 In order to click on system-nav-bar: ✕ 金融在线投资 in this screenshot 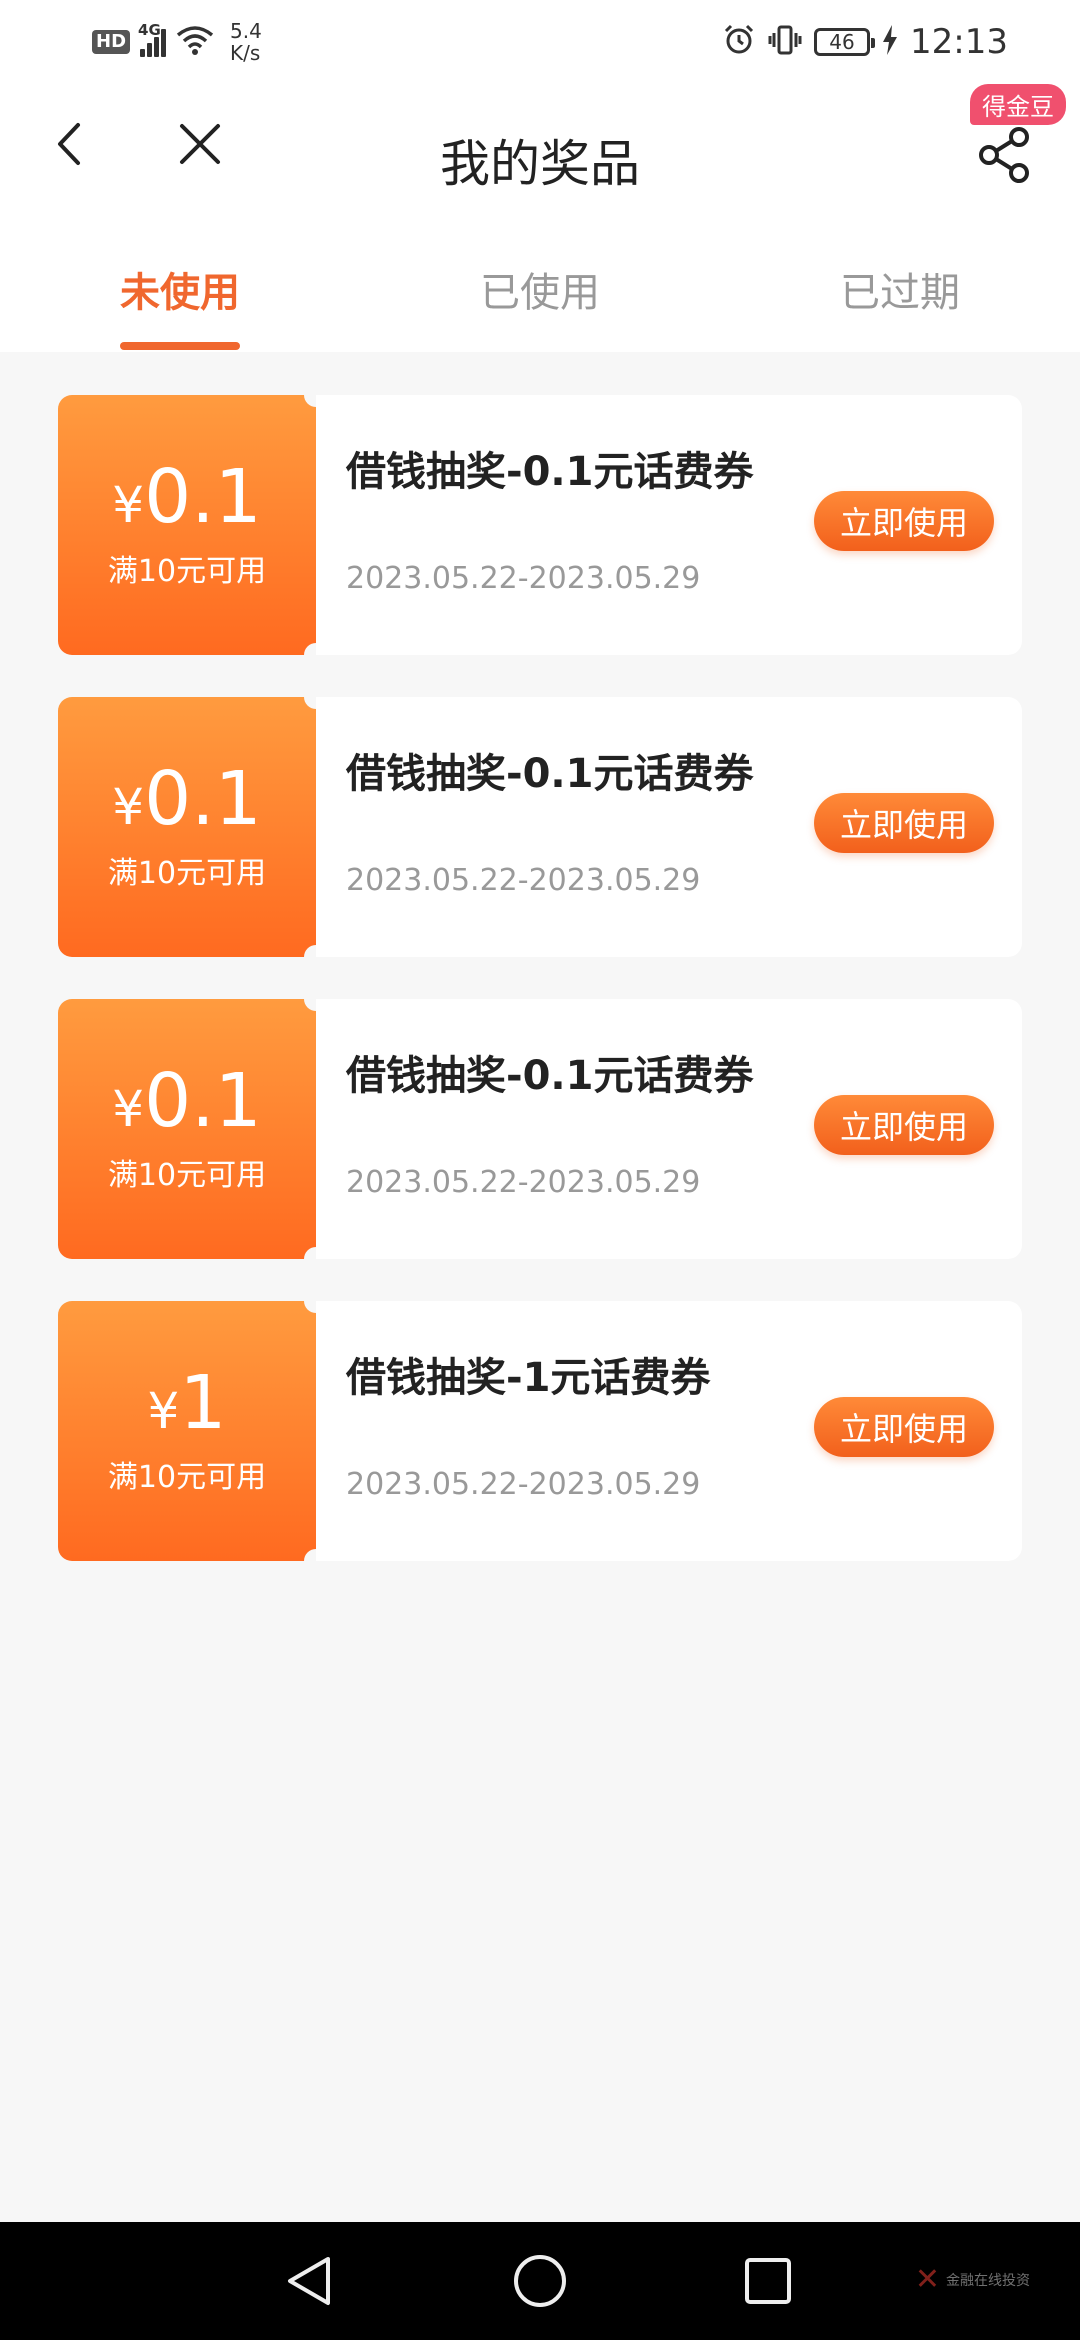, I will do `click(540, 2281)`.